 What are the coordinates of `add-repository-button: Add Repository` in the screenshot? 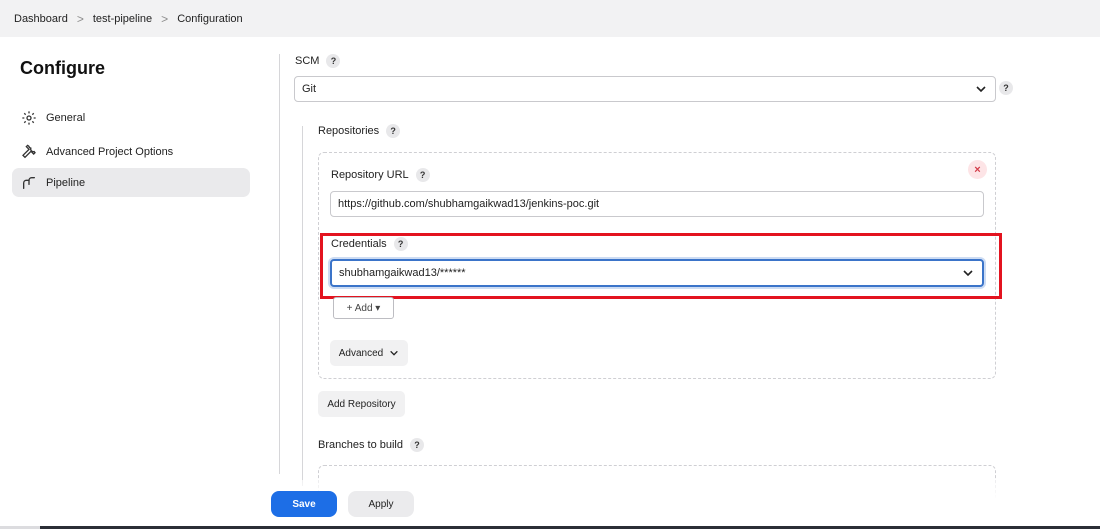 It's located at (361, 404).